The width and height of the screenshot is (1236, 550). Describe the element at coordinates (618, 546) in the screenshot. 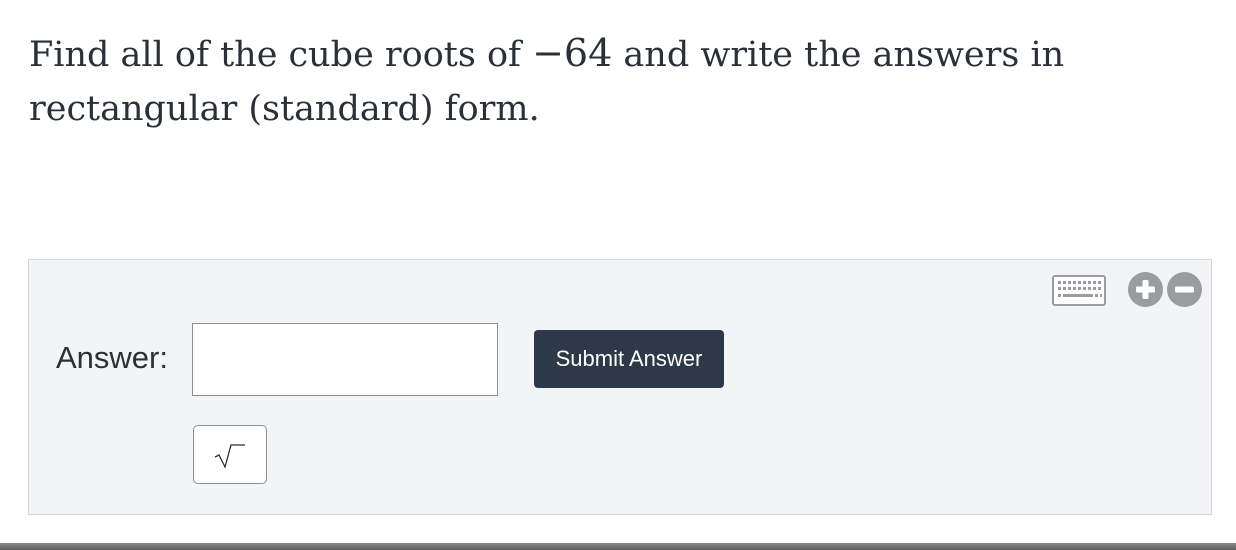

I see `bottom-bar` at that location.